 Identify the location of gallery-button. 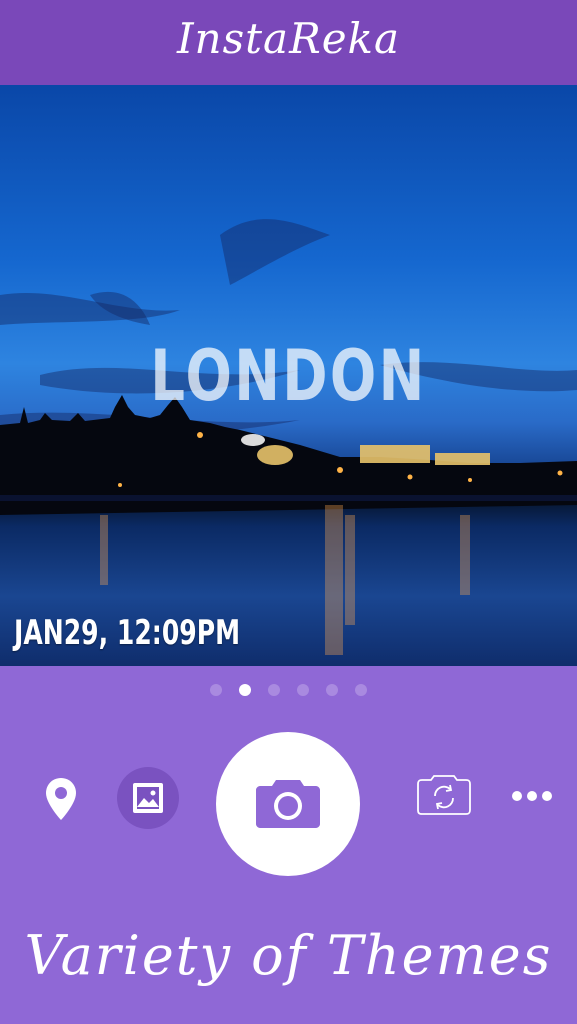
(148, 798).